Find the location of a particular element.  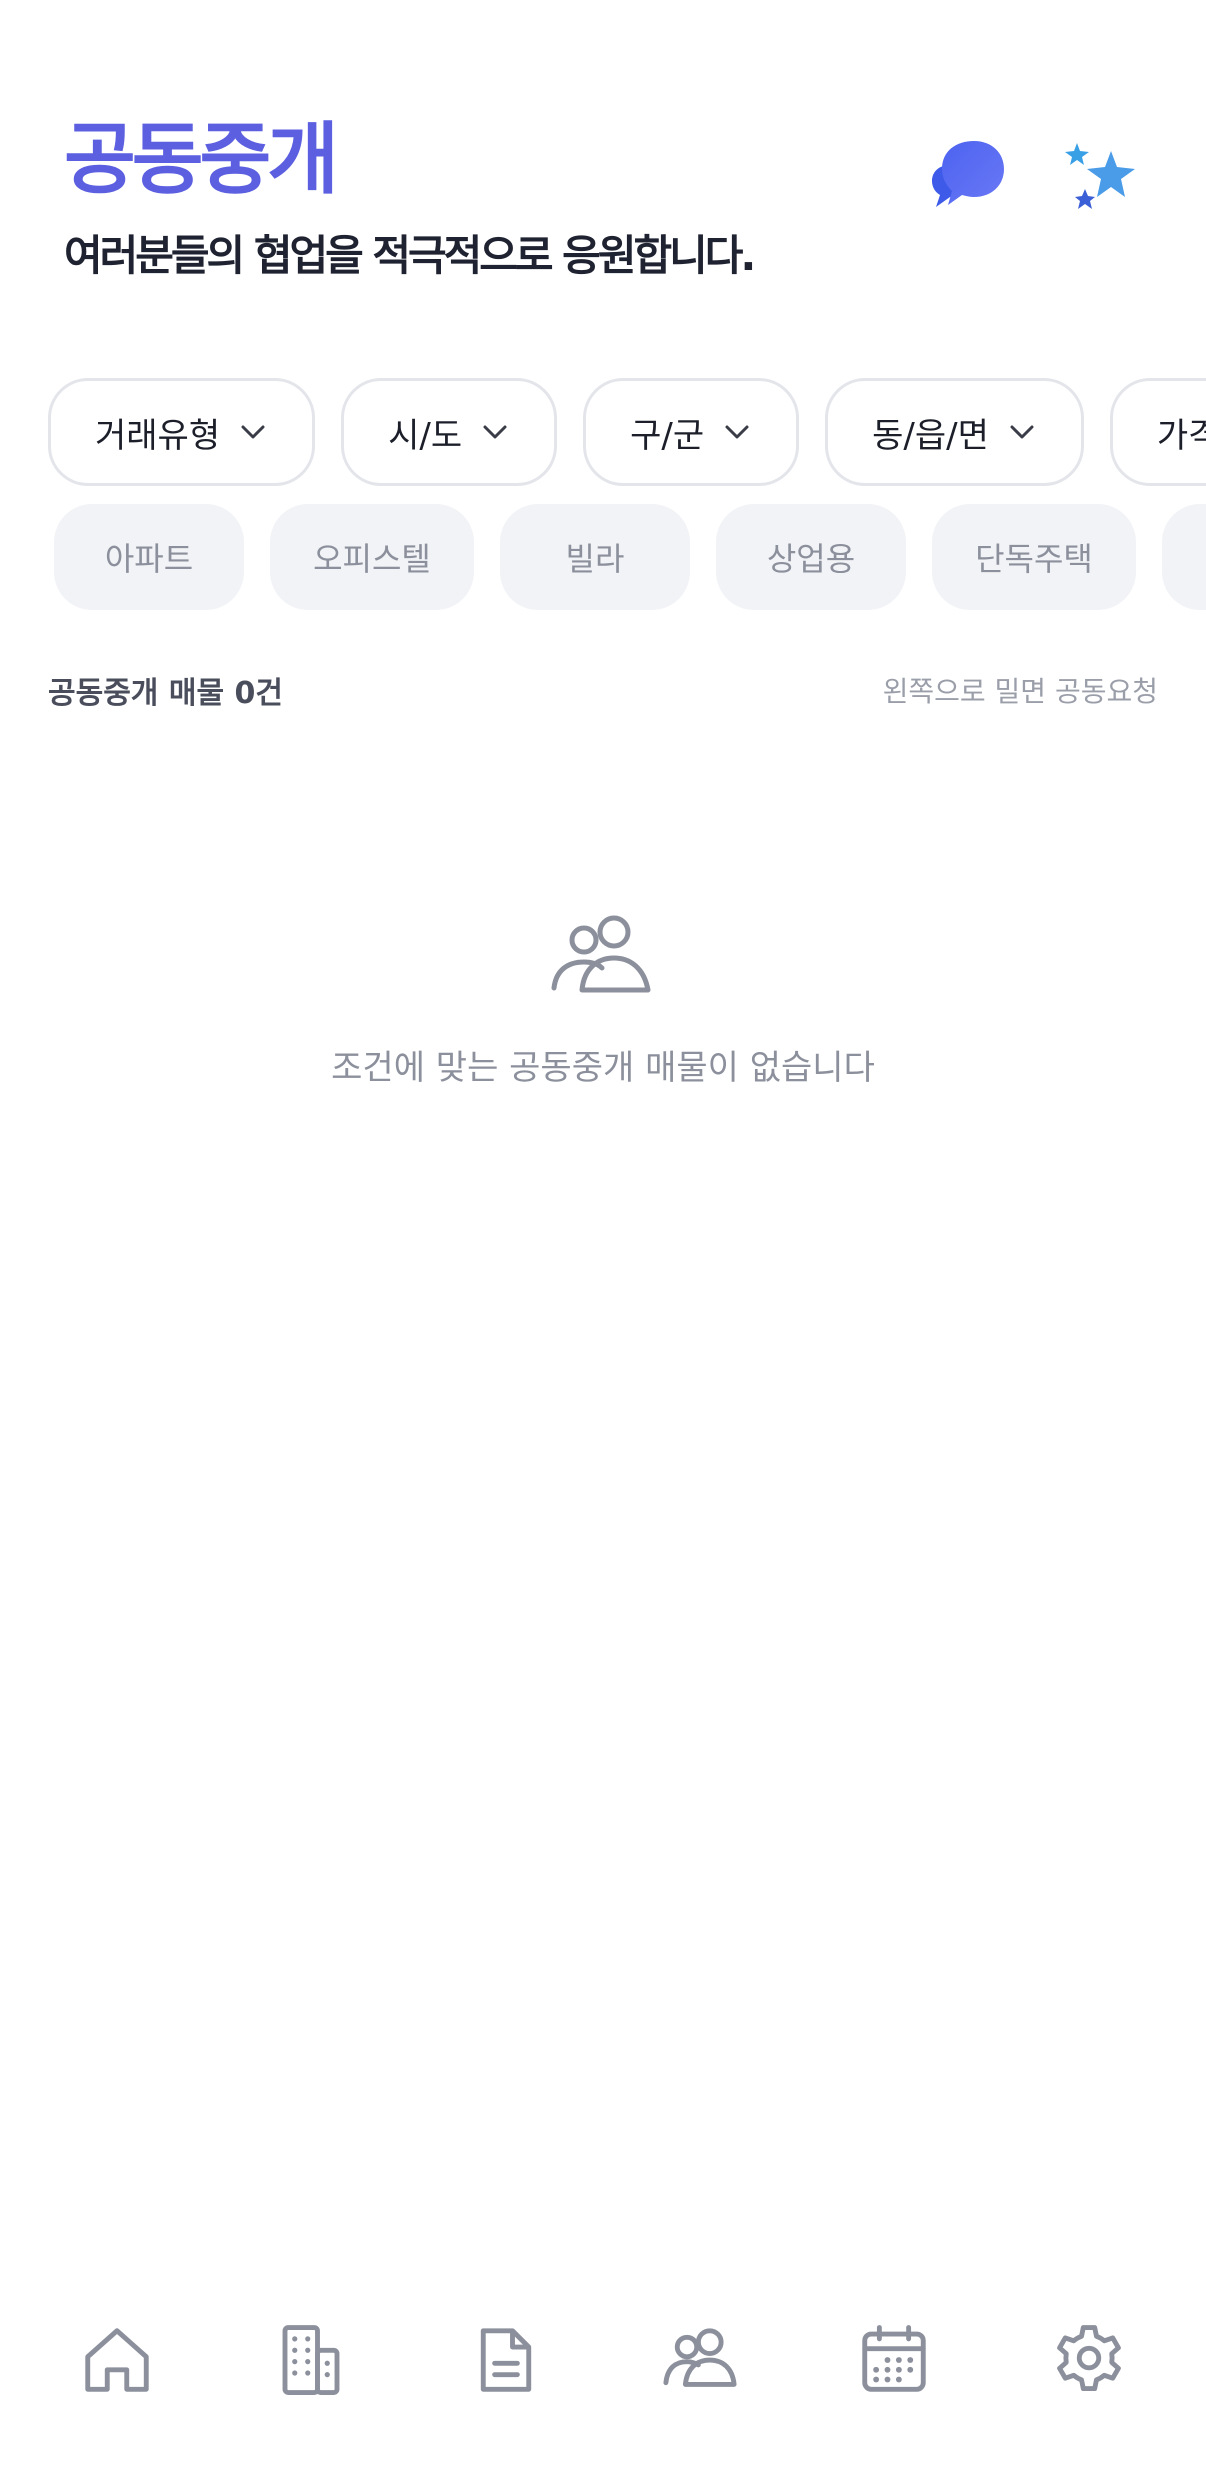

filter-dropdown-row: 거래유형 시/도 구/군 동/읍/면 가격 is located at coordinates (627, 432).